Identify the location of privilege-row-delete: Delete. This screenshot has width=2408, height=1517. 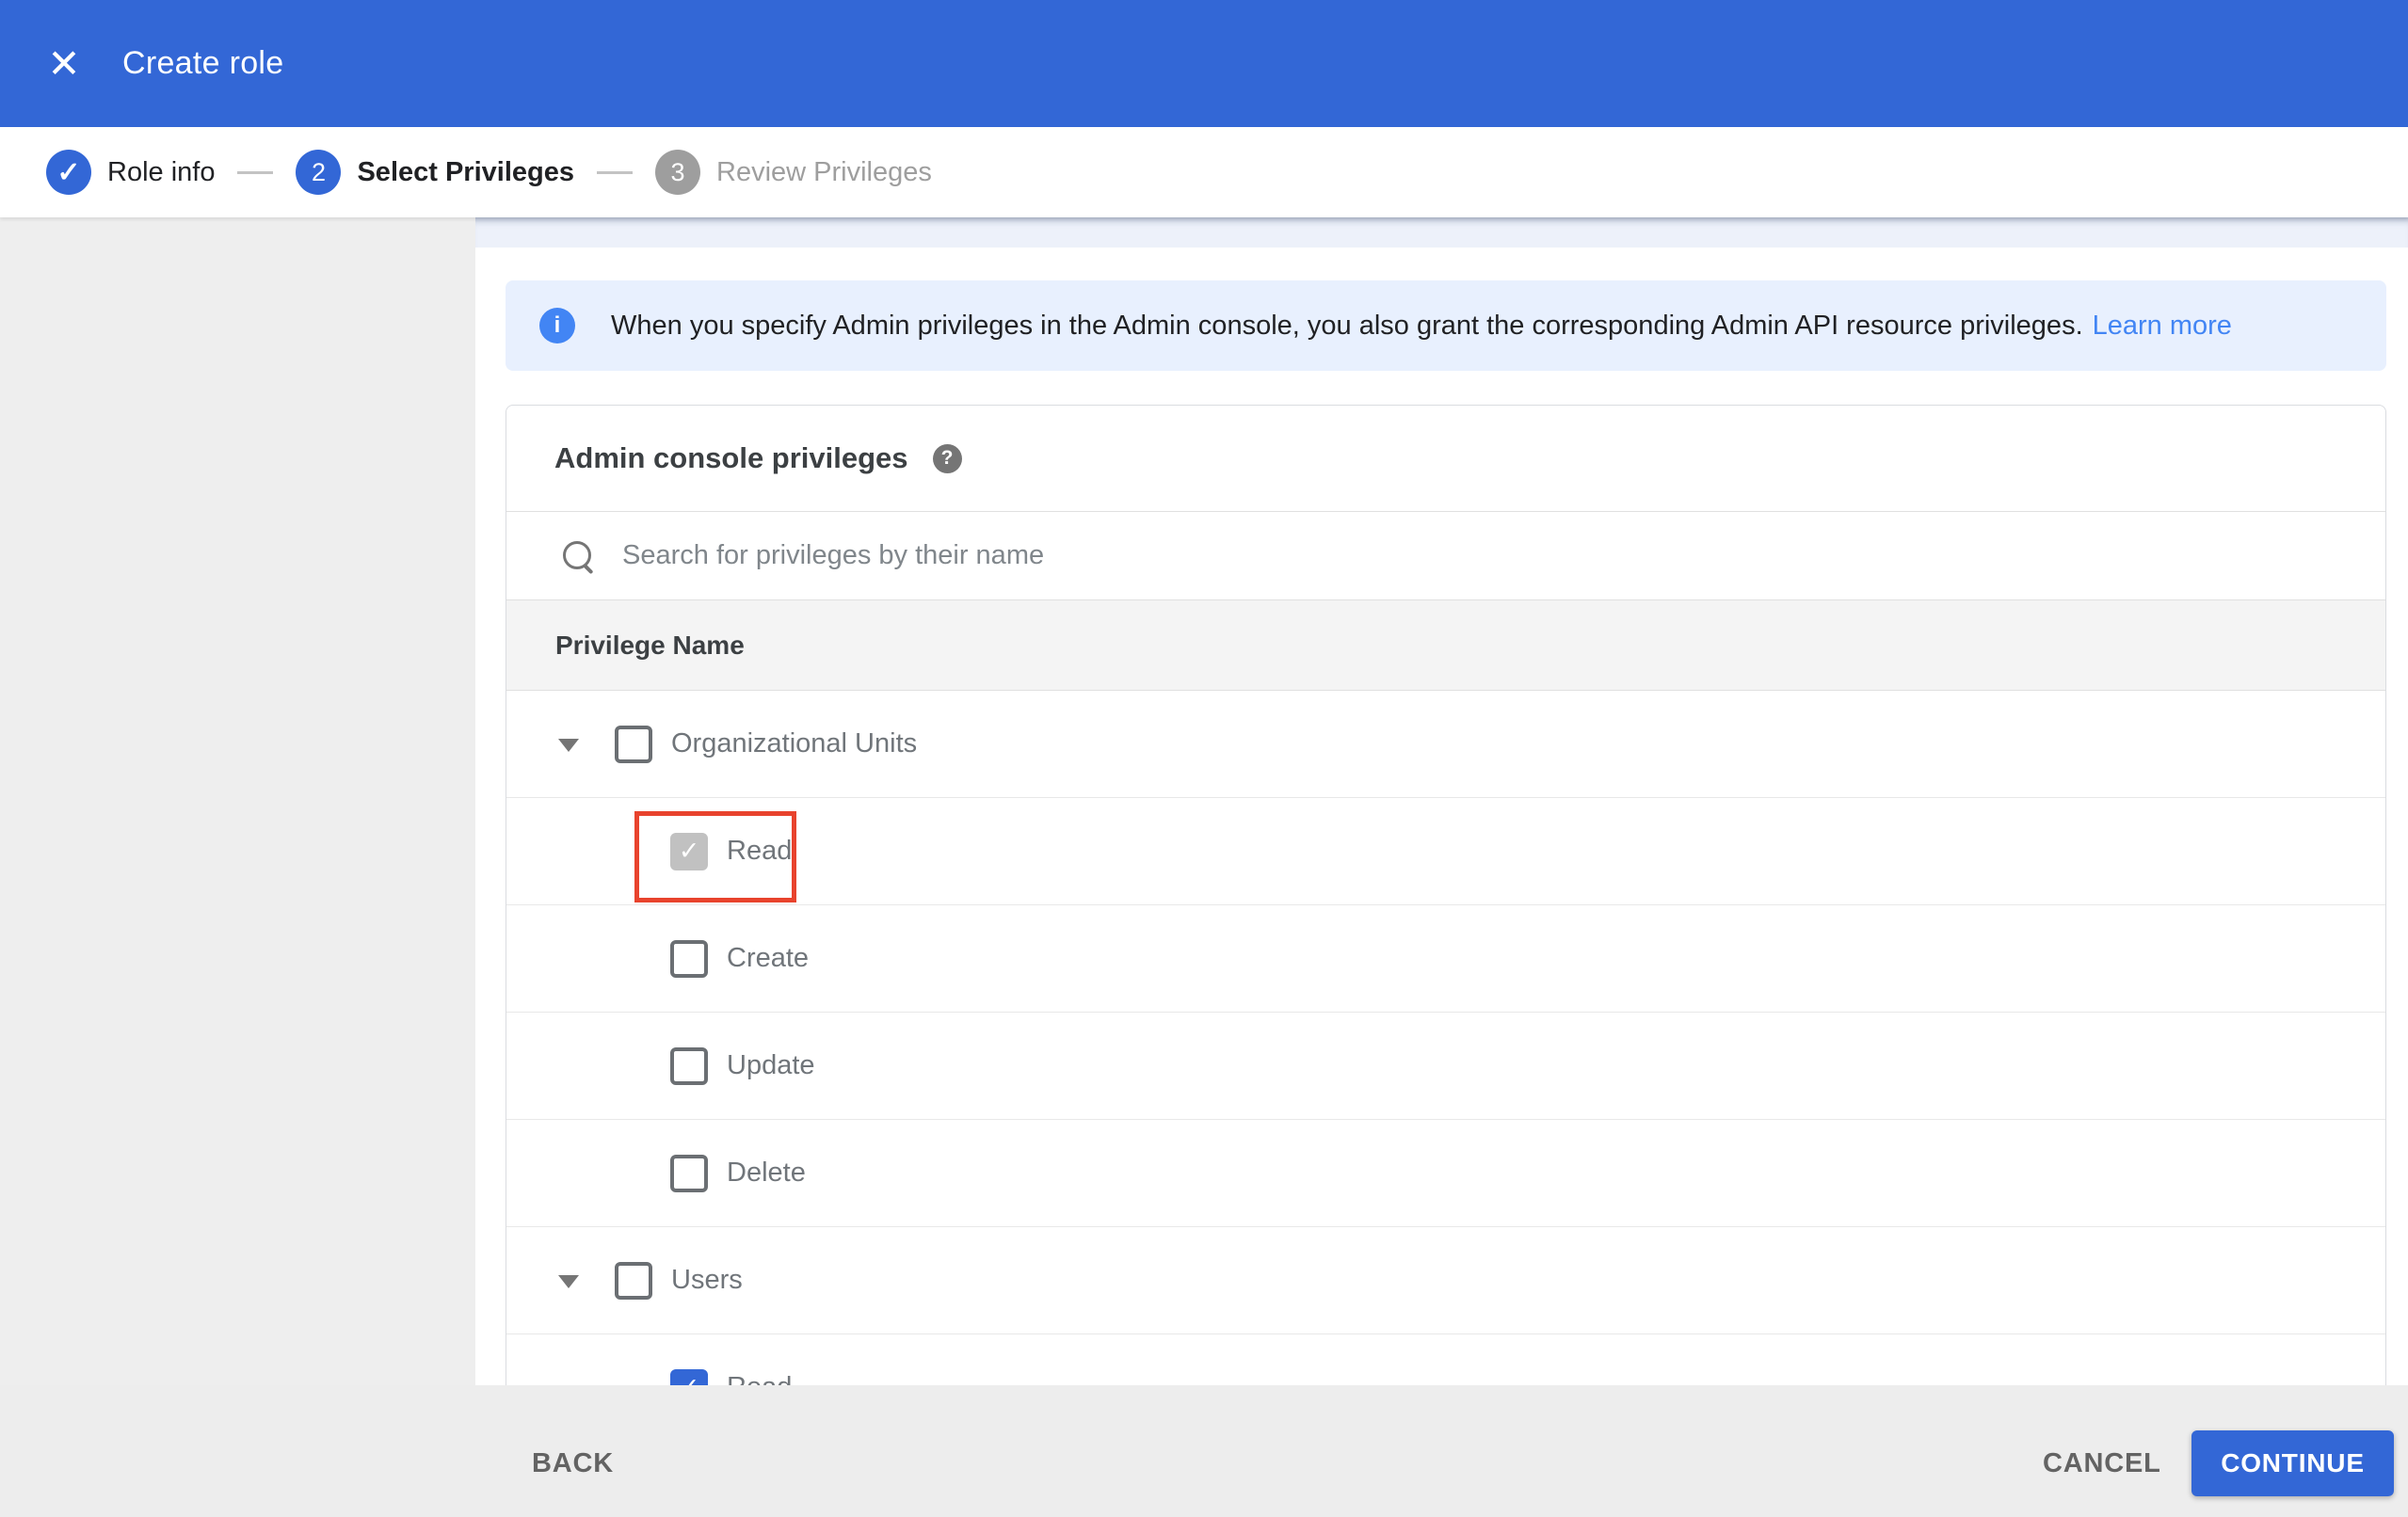
(1446, 1173).